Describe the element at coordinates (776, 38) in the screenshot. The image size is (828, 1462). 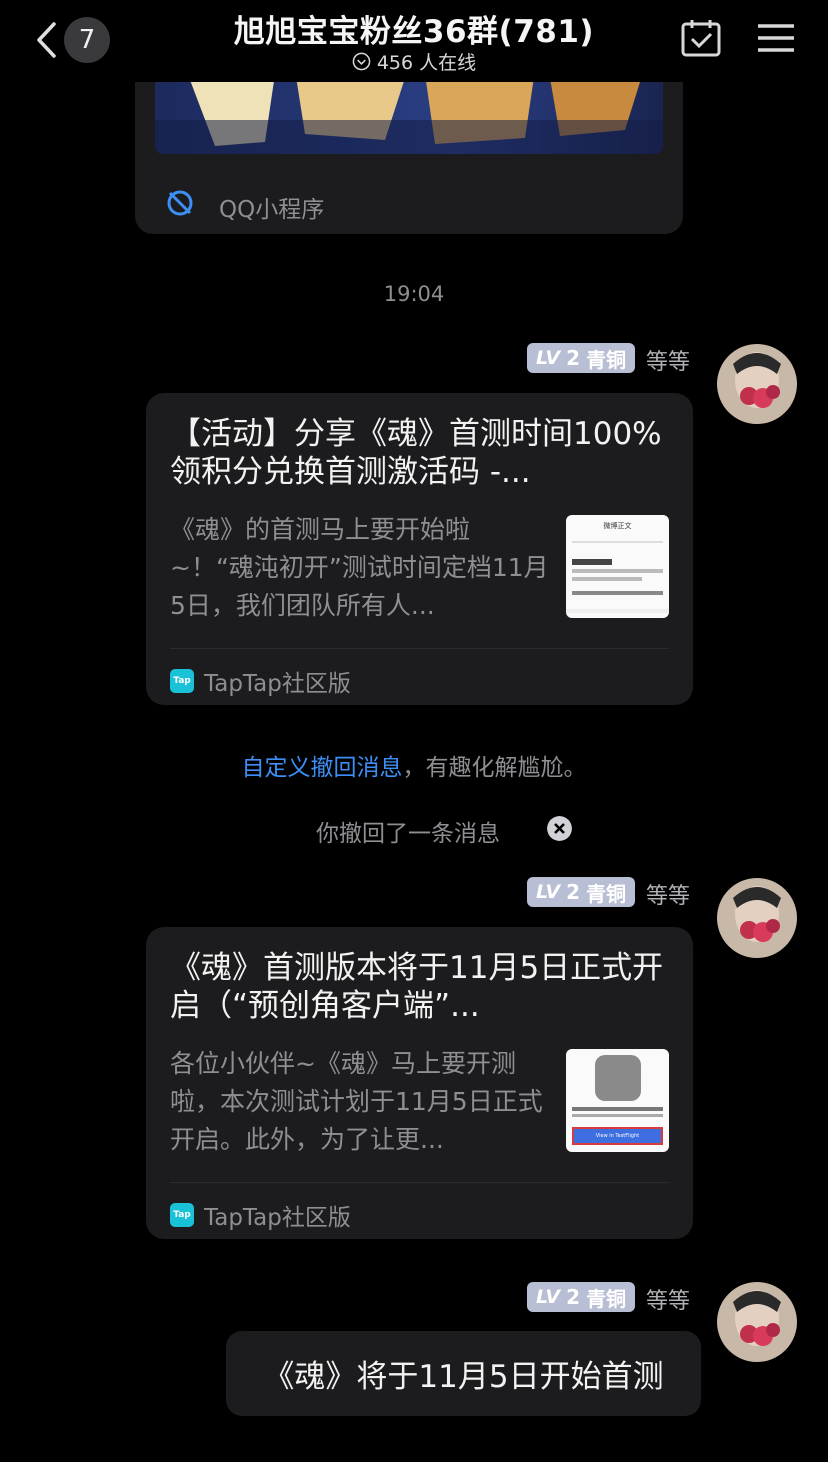
I see `menu-icon` at that location.